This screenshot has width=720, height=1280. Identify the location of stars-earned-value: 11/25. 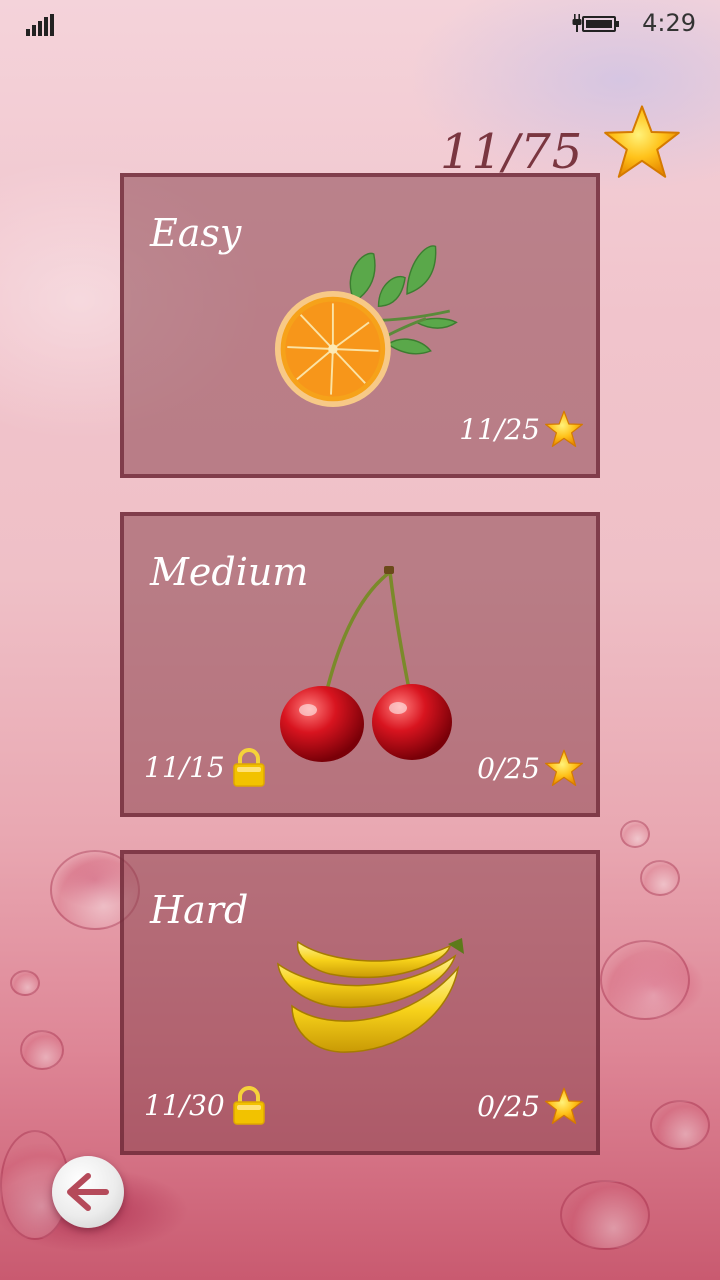
(499, 429).